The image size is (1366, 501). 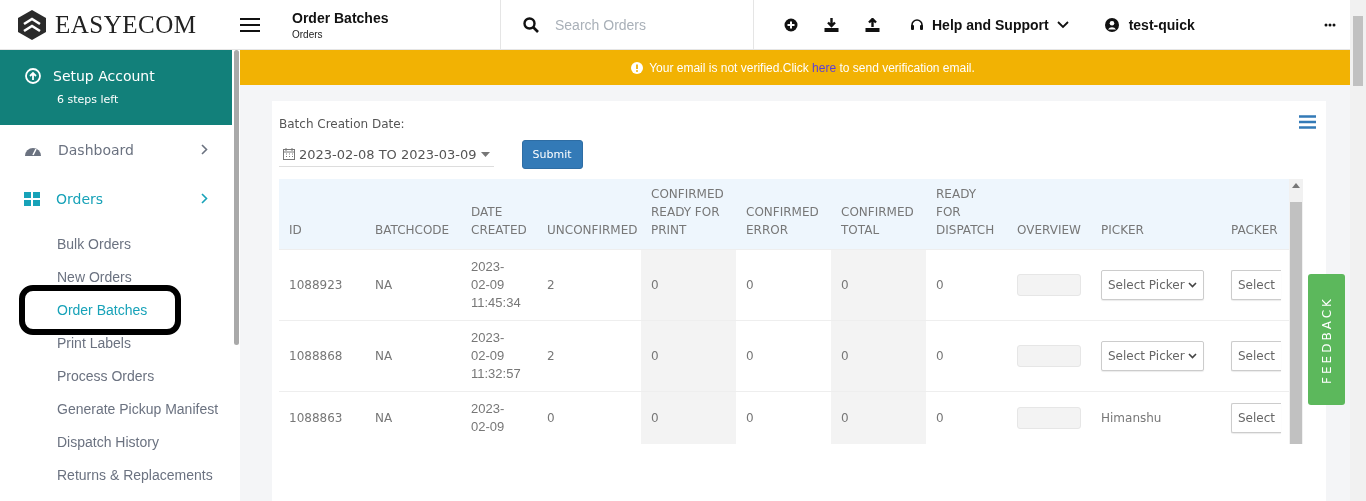 I want to click on sidebar-subitem: Bulk Orders, so click(x=94, y=243).